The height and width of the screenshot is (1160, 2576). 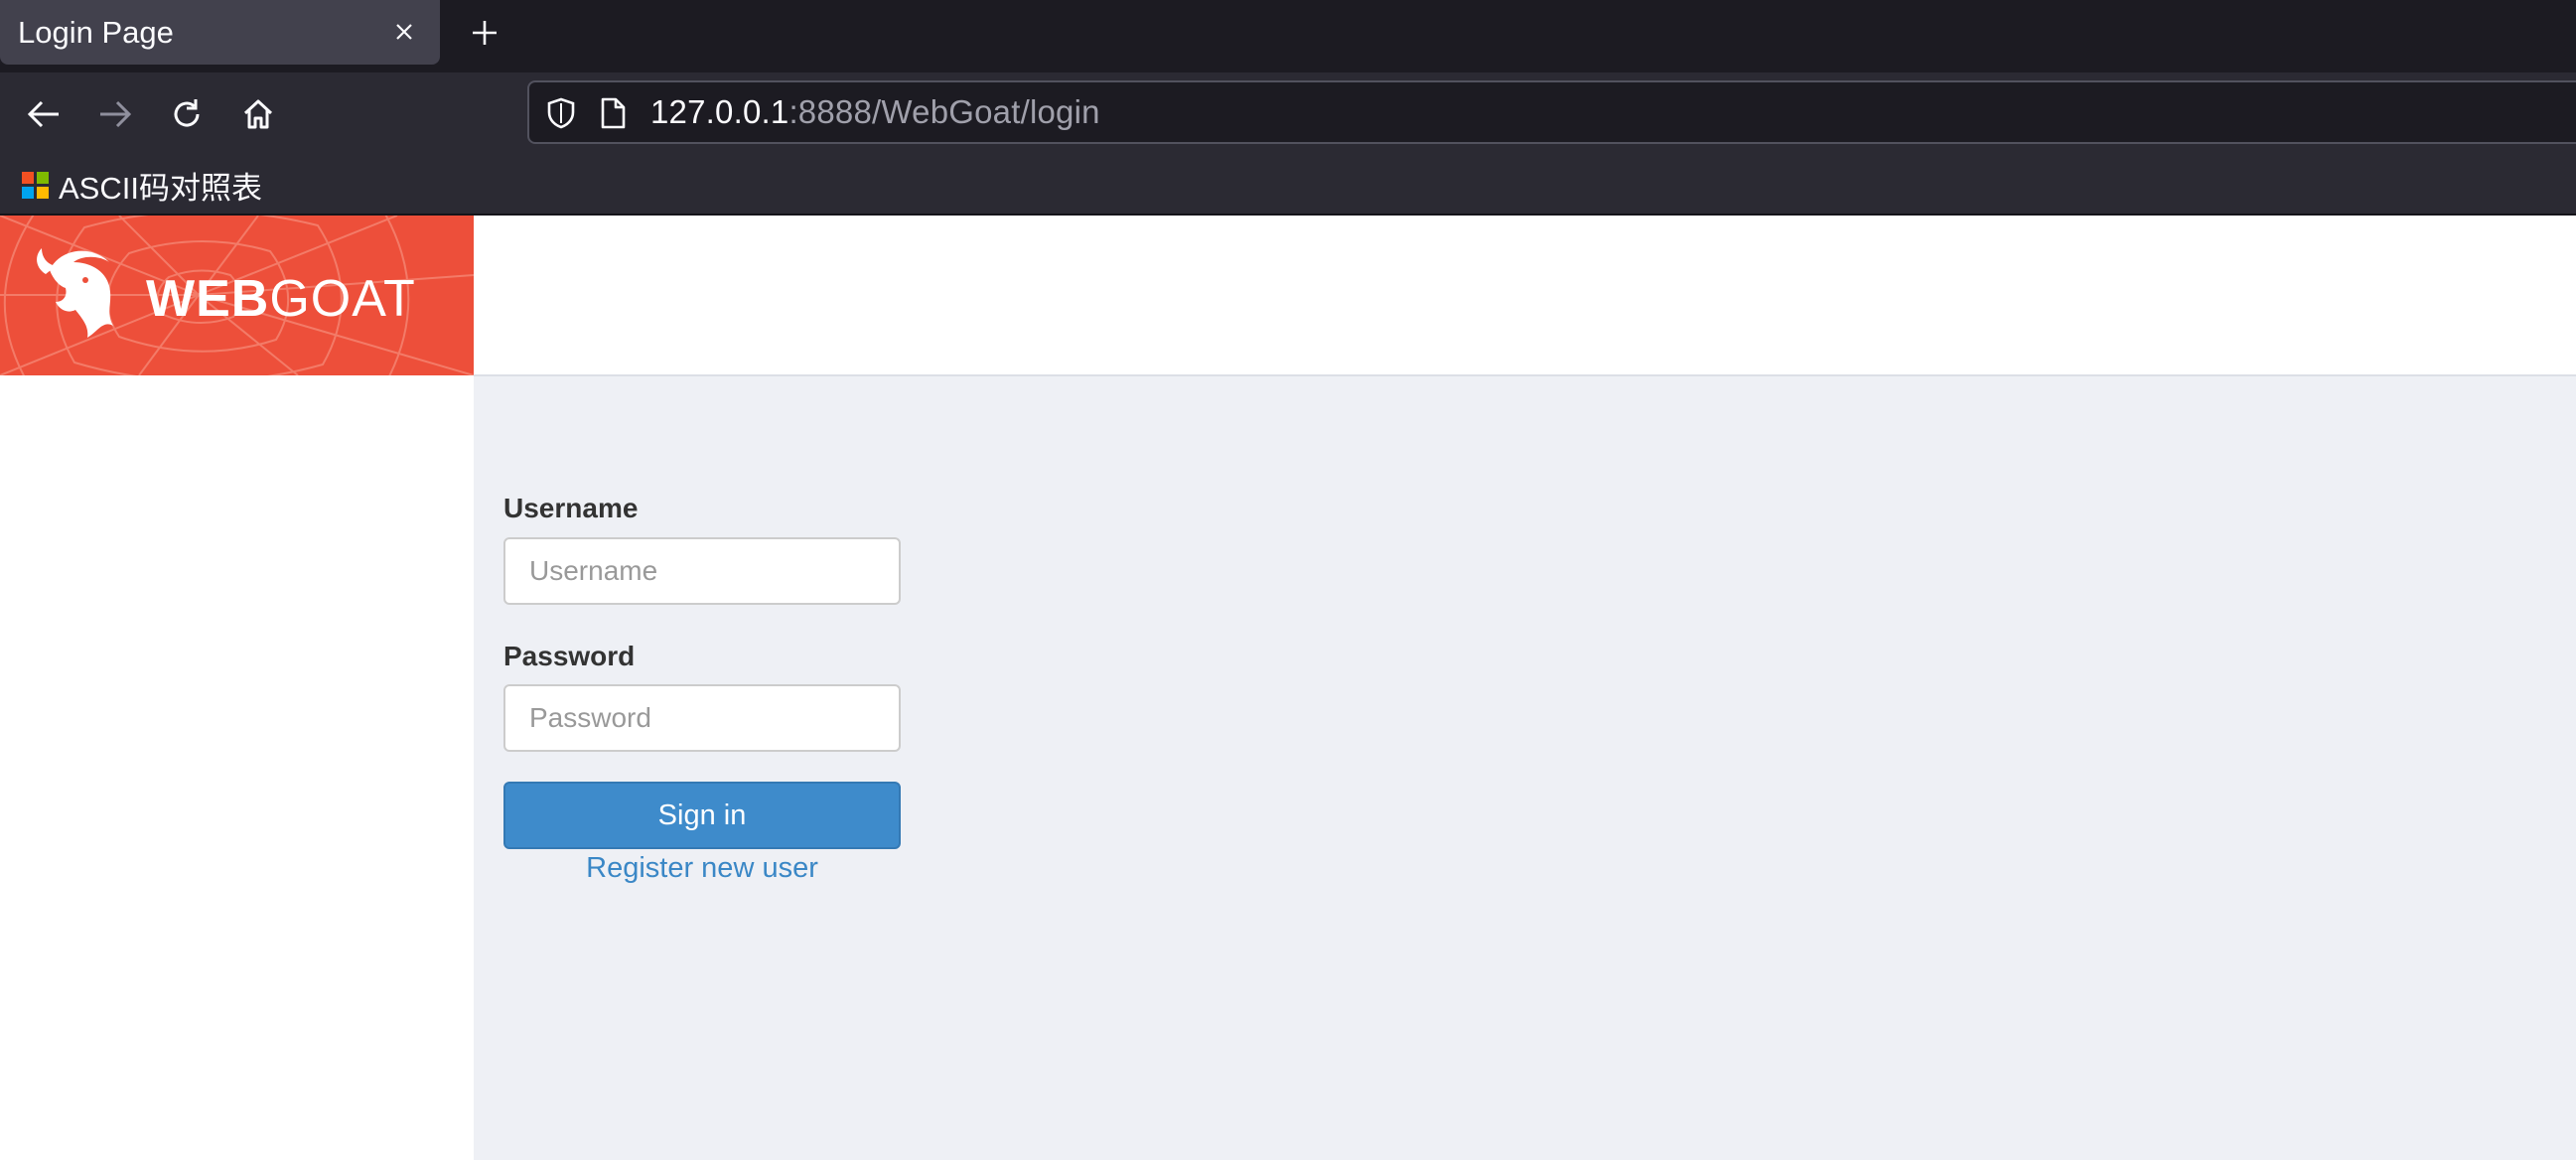 I want to click on username-input, so click(x=702, y=571).